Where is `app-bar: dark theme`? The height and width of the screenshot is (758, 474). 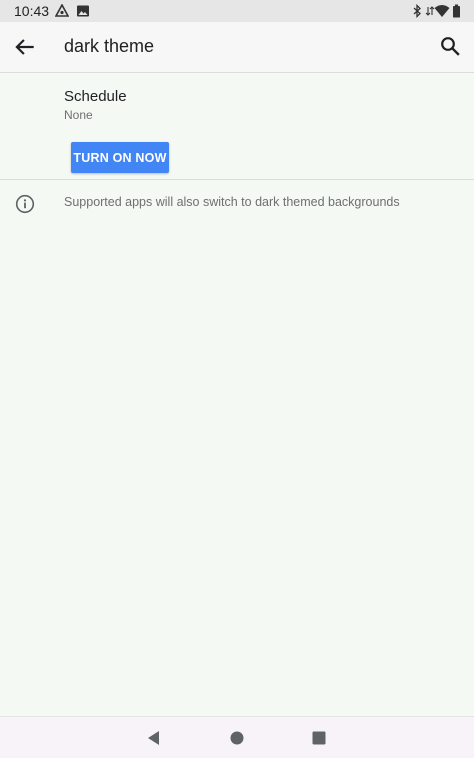 app-bar: dark theme is located at coordinates (237, 47).